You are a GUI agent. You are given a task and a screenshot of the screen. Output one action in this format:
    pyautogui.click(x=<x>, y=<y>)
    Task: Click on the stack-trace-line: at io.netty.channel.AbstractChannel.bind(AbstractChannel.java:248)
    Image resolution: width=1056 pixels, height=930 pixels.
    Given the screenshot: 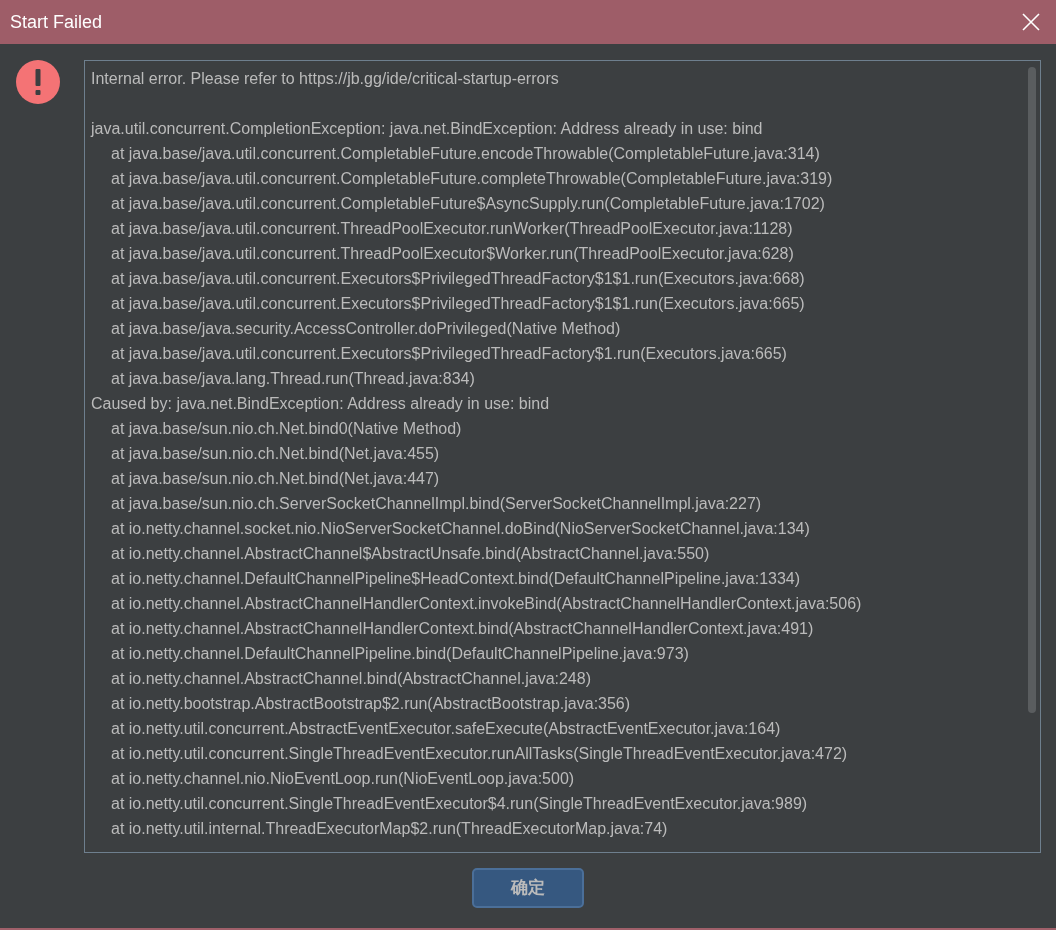 What is the action you would take?
    pyautogui.click(x=351, y=678)
    